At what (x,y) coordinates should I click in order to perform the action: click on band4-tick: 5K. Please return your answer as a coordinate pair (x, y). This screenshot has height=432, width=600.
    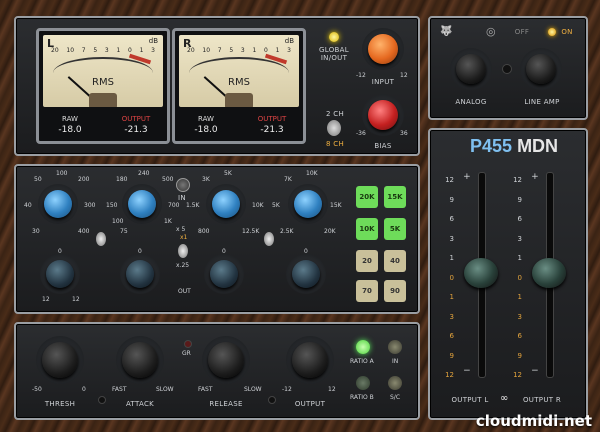
    Looking at the image, I should click on (276, 205).